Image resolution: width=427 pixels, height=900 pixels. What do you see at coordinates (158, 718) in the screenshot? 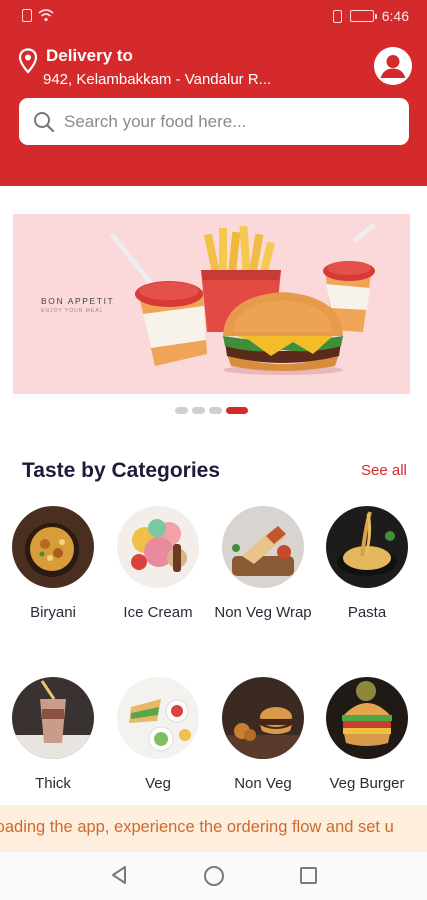
I see `veg-image` at bounding box center [158, 718].